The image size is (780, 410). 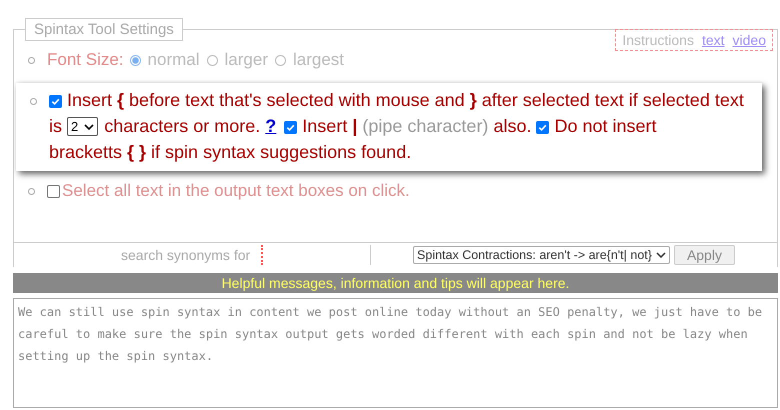 I want to click on setting-text: Insert { before text that's selected with mouse and } after selected text if selected text, so click(x=405, y=100).